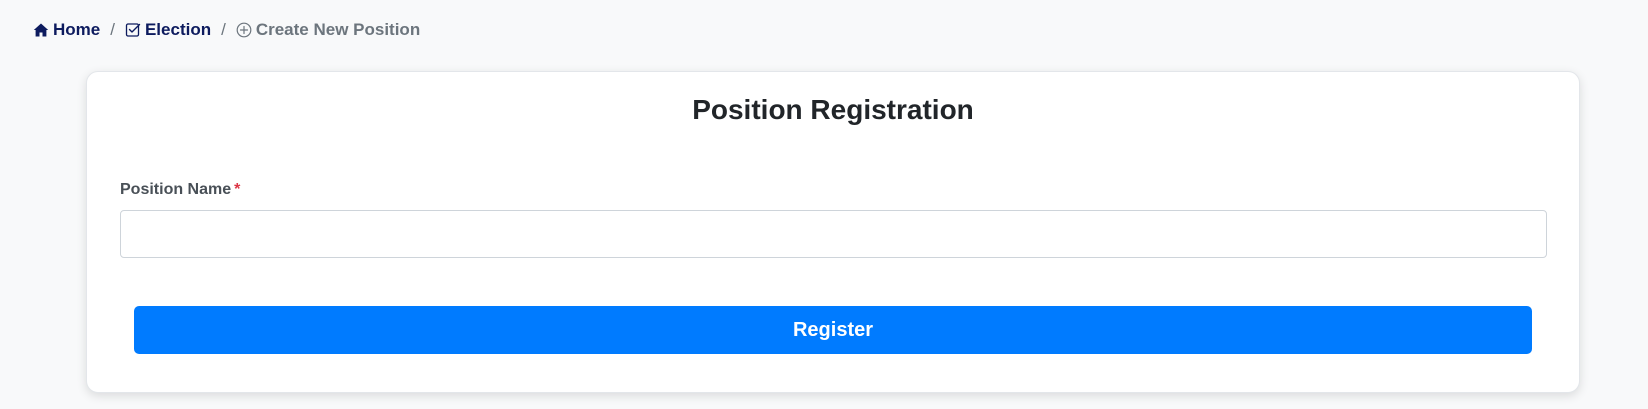 Image resolution: width=1648 pixels, height=409 pixels. What do you see at coordinates (244, 30) in the screenshot?
I see `plus-circle-icon` at bounding box center [244, 30].